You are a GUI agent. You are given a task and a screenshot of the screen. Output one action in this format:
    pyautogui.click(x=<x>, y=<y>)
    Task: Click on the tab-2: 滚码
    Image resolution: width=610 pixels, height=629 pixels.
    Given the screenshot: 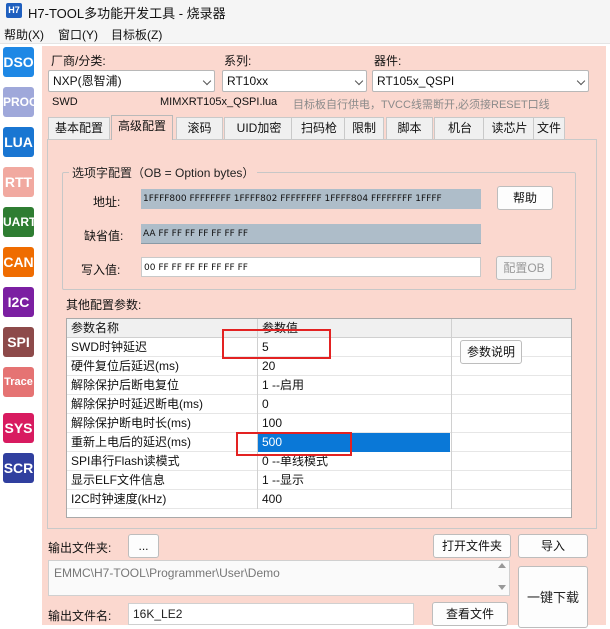 What is the action you would take?
    pyautogui.click(x=199, y=128)
    